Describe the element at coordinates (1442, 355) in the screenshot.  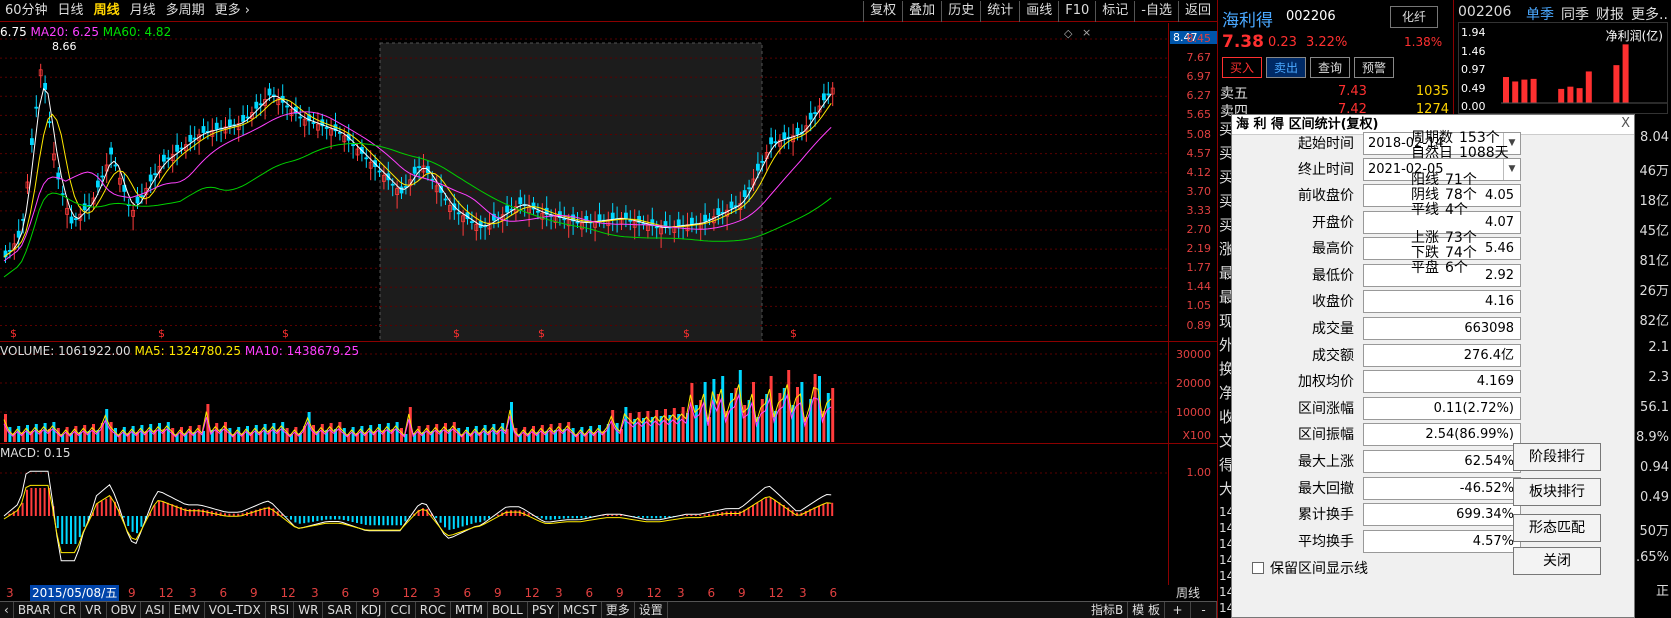
I see `field-value: 276.4亿` at that location.